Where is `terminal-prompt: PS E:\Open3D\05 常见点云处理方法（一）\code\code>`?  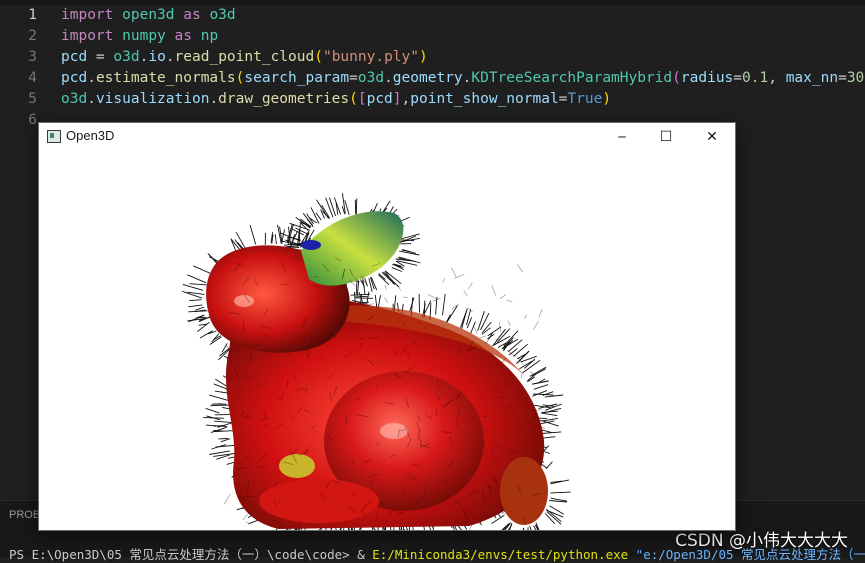
terminal-prompt: PS E:\Open3D\05 常见点云处理方法（一）\code\code> is located at coordinates (183, 554).